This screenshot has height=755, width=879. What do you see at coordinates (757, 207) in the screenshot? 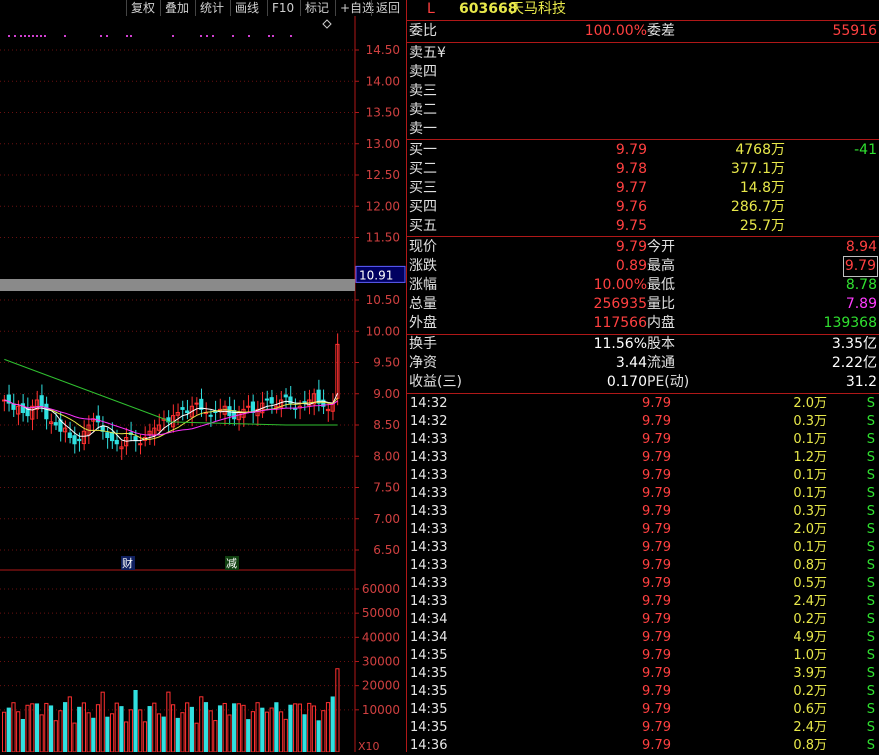
I see `buy-volume: 286.7万` at bounding box center [757, 207].